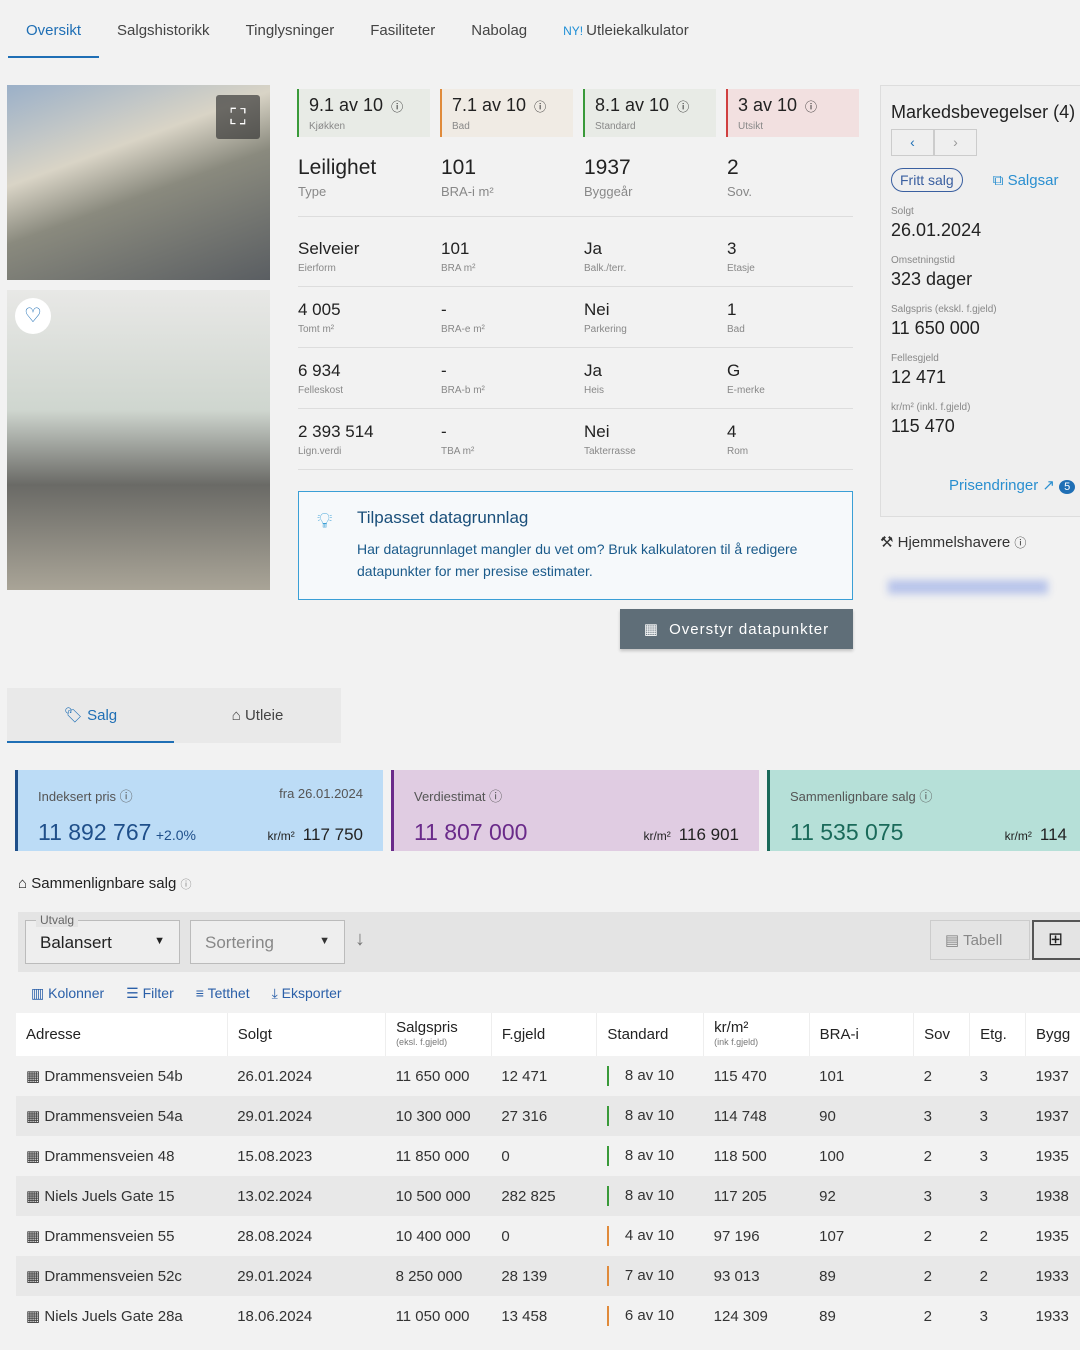 The height and width of the screenshot is (1350, 1080). What do you see at coordinates (433, 1116) in the screenshot?
I see `cell-value: 10 300 000` at bounding box center [433, 1116].